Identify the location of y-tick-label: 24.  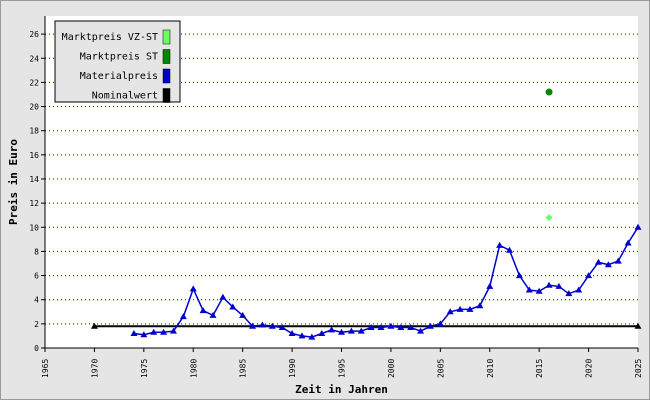
(34, 58).